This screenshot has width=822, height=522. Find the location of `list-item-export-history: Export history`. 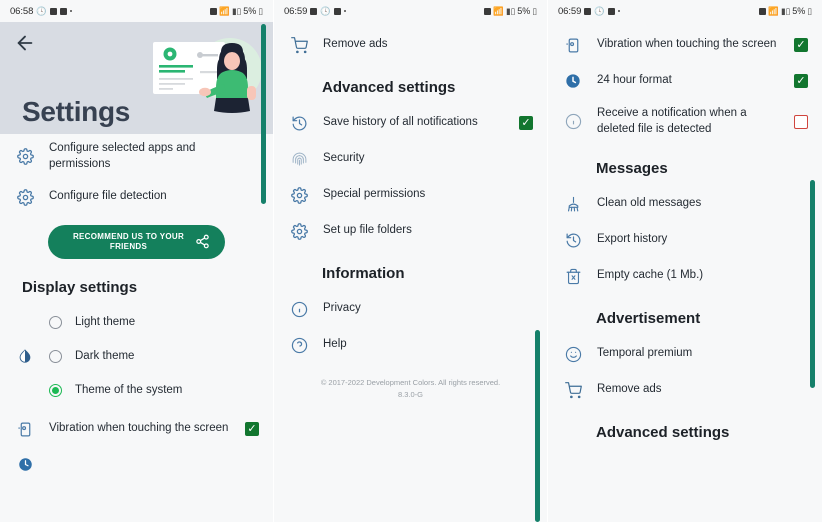

list-item-export-history: Export history is located at coordinates (685, 240).